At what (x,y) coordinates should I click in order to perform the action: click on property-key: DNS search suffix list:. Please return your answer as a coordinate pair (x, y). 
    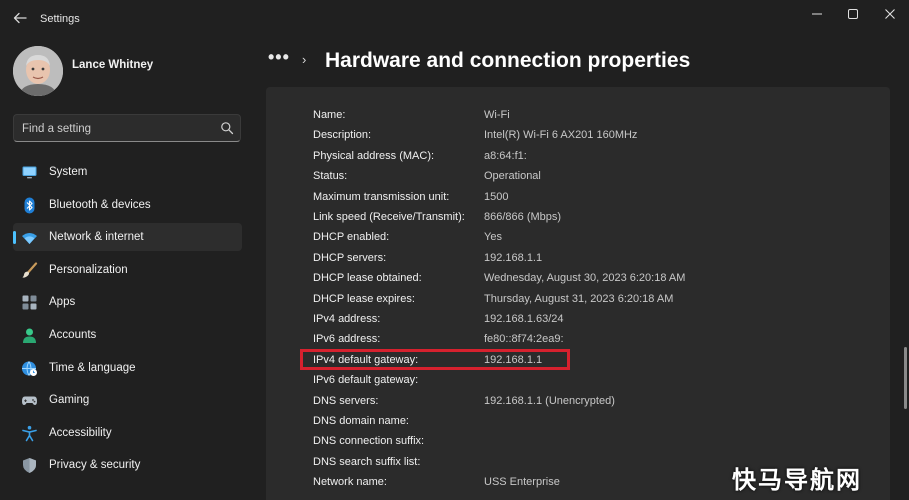
    Looking at the image, I should click on (367, 461).